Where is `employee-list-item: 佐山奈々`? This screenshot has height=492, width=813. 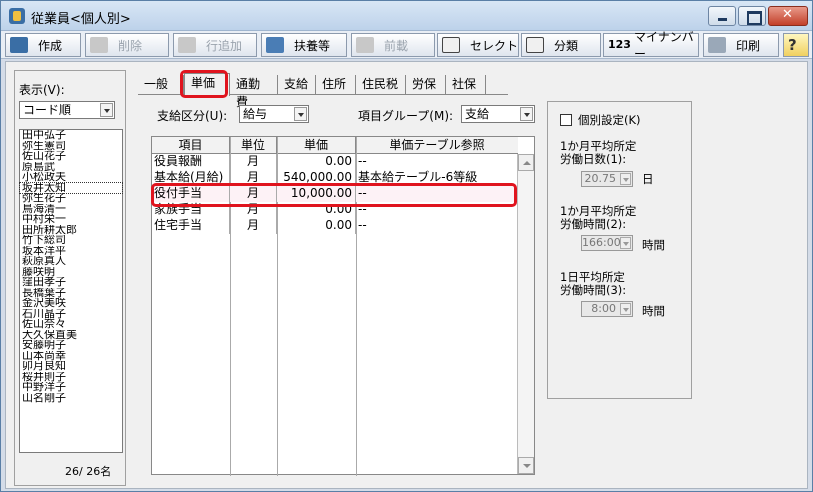
employee-list-item: 佐山奈々 is located at coordinates (71, 324).